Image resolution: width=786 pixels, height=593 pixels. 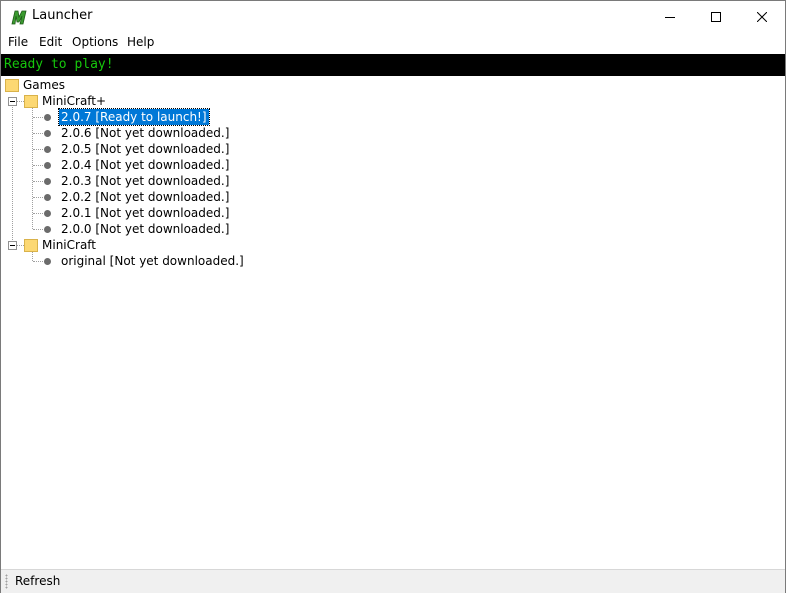 I want to click on status-message: Ready to play!, so click(x=393, y=65).